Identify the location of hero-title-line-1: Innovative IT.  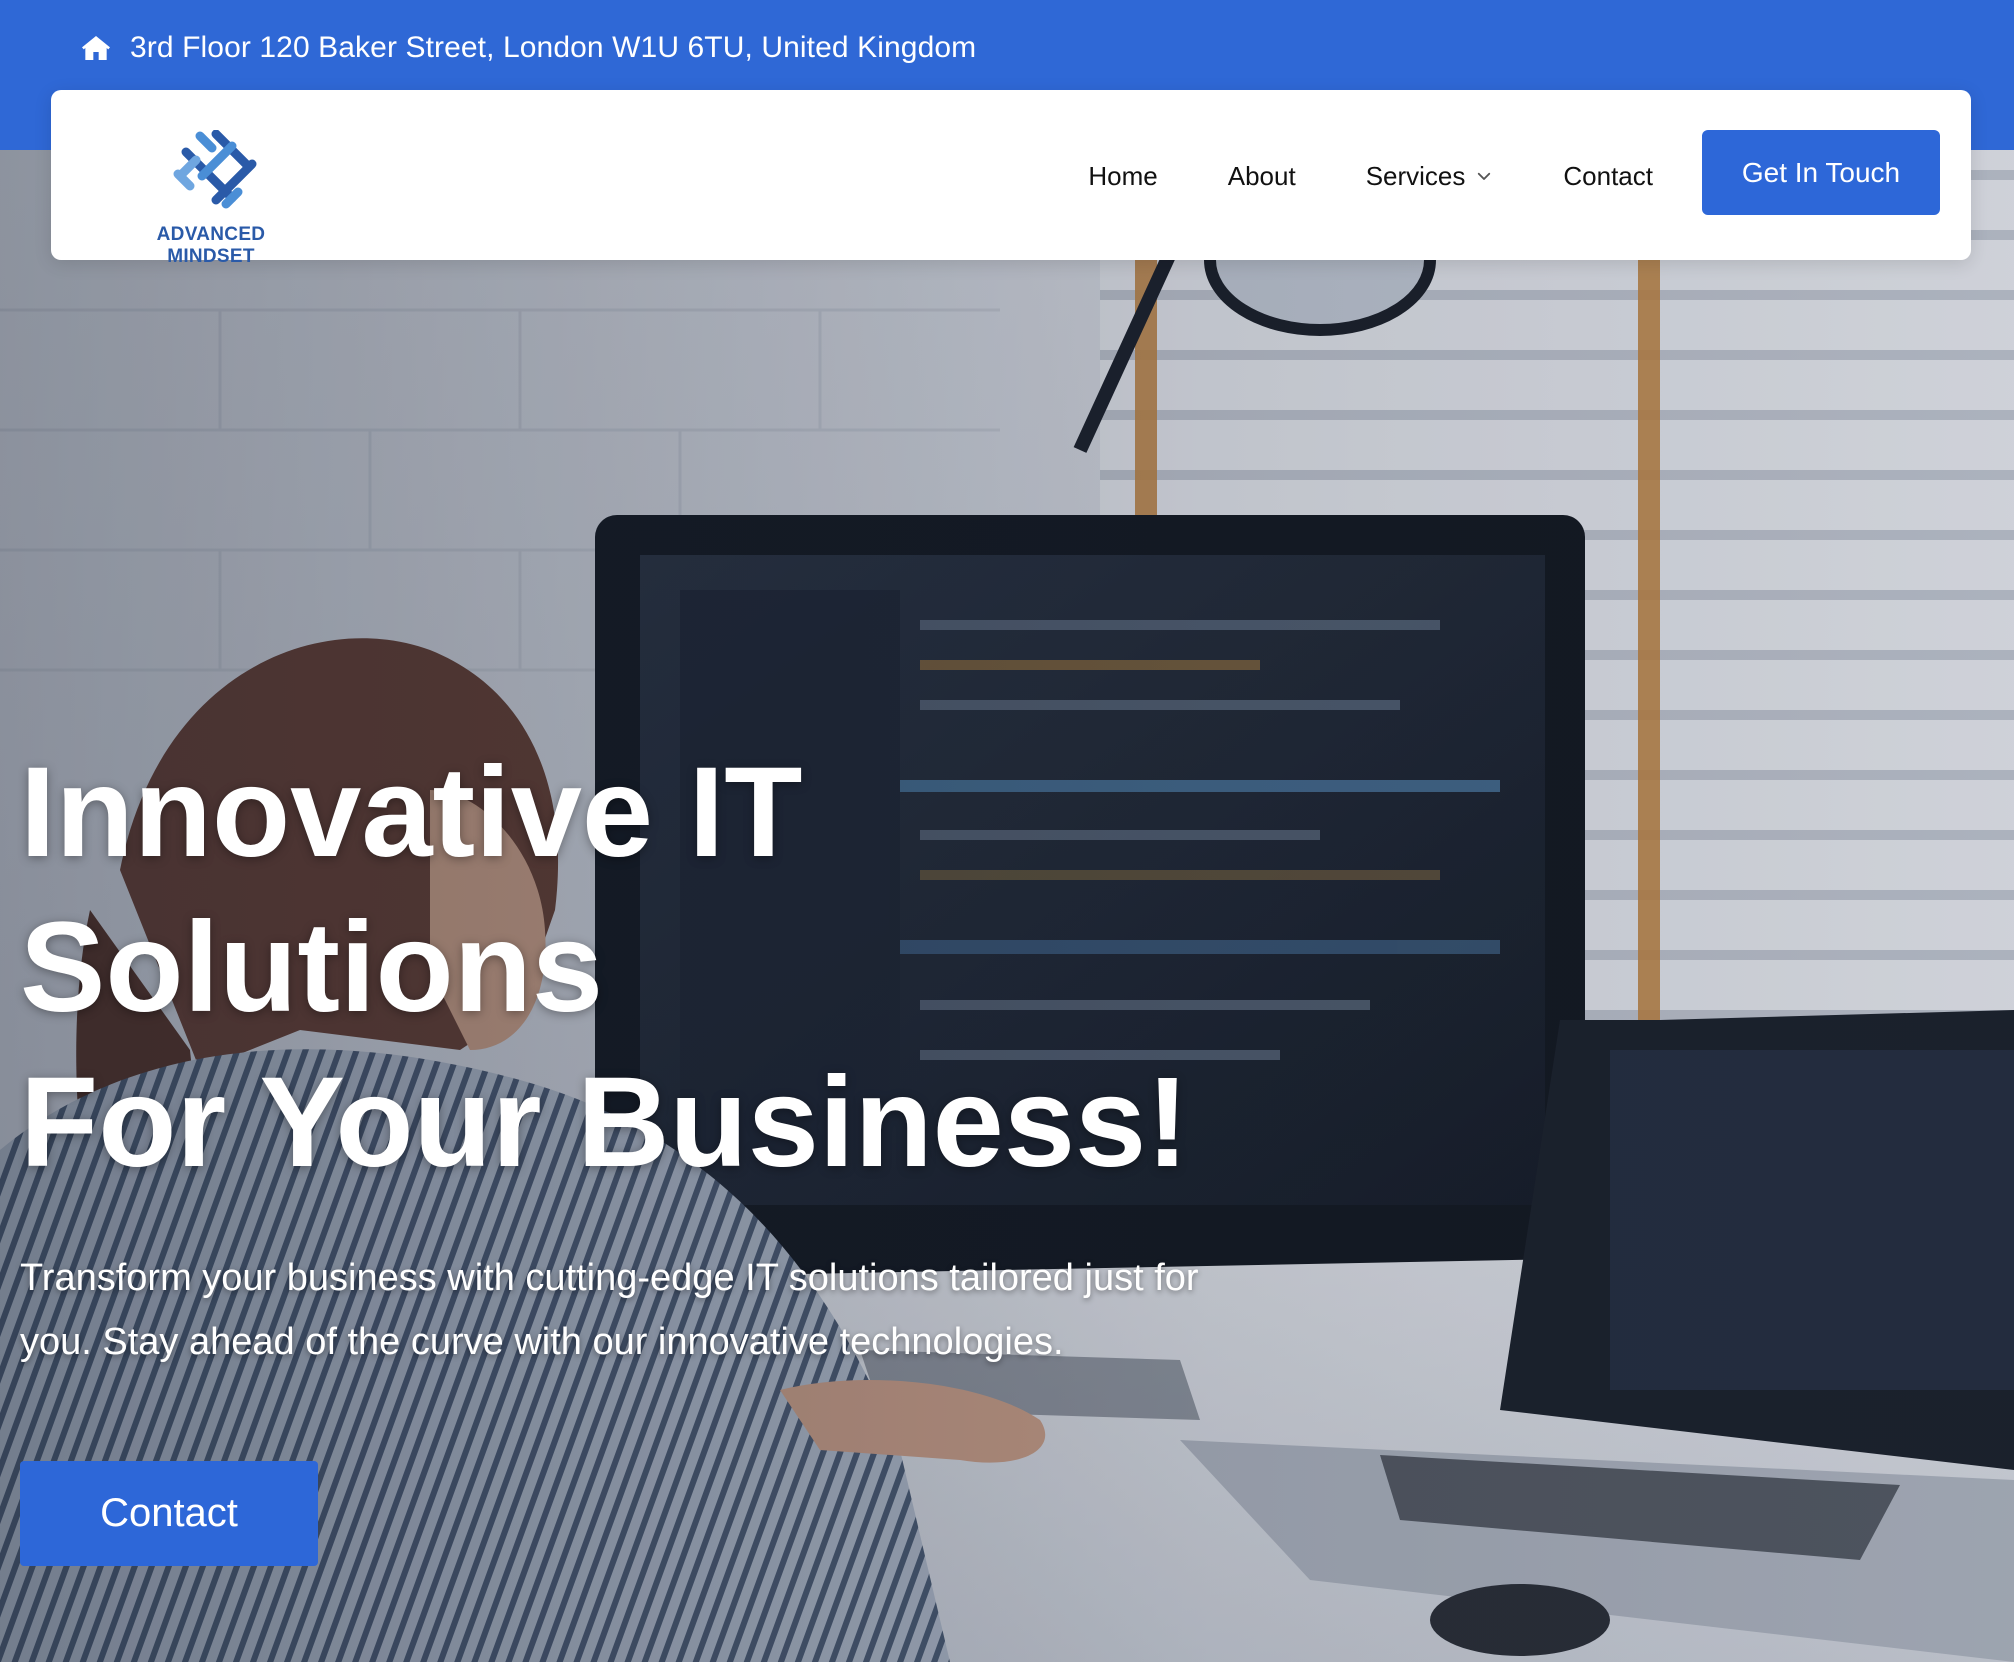
(411, 812).